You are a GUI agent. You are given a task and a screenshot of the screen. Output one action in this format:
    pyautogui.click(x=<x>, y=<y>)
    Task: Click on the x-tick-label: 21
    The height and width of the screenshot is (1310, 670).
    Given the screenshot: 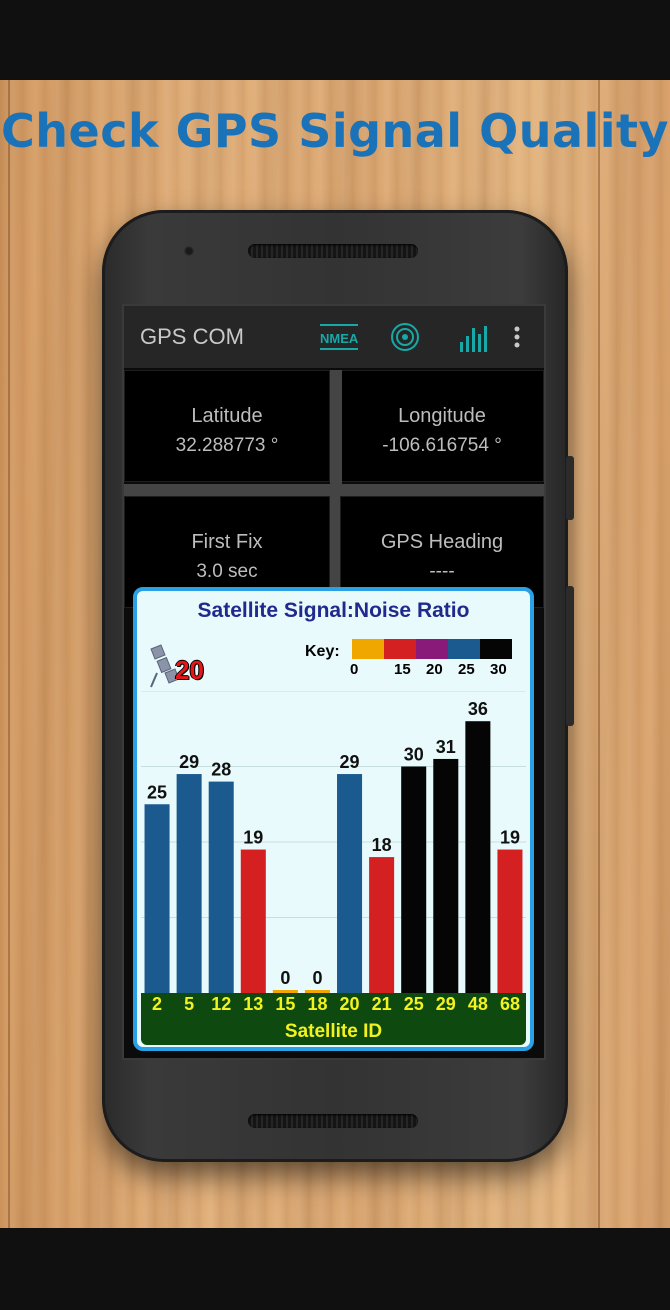 What is the action you would take?
    pyautogui.click(x=381, y=1004)
    